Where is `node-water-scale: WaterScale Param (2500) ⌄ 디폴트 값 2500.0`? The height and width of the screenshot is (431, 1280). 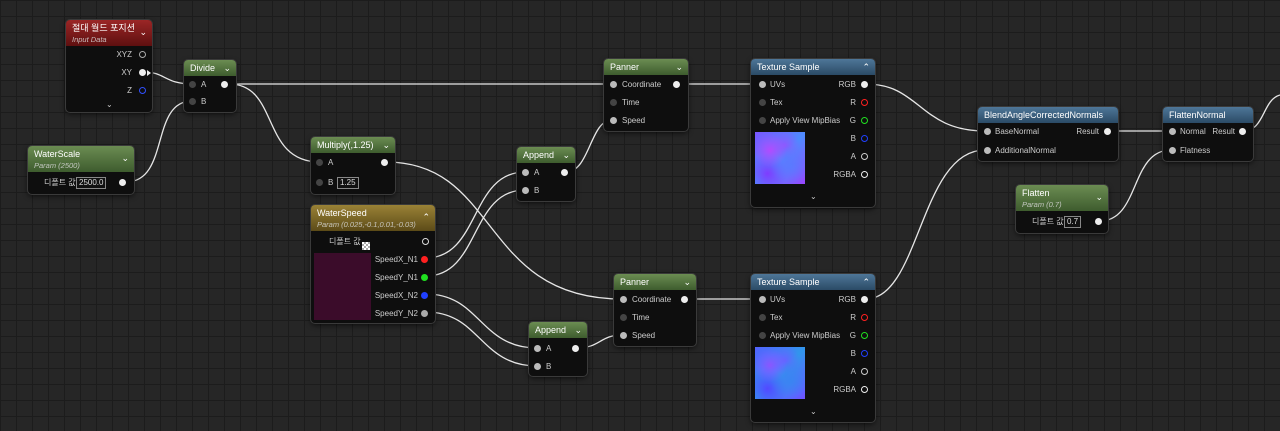
node-water-scale: WaterScale Param (2500) ⌄ 디폴트 값 2500.0 is located at coordinates (81, 170).